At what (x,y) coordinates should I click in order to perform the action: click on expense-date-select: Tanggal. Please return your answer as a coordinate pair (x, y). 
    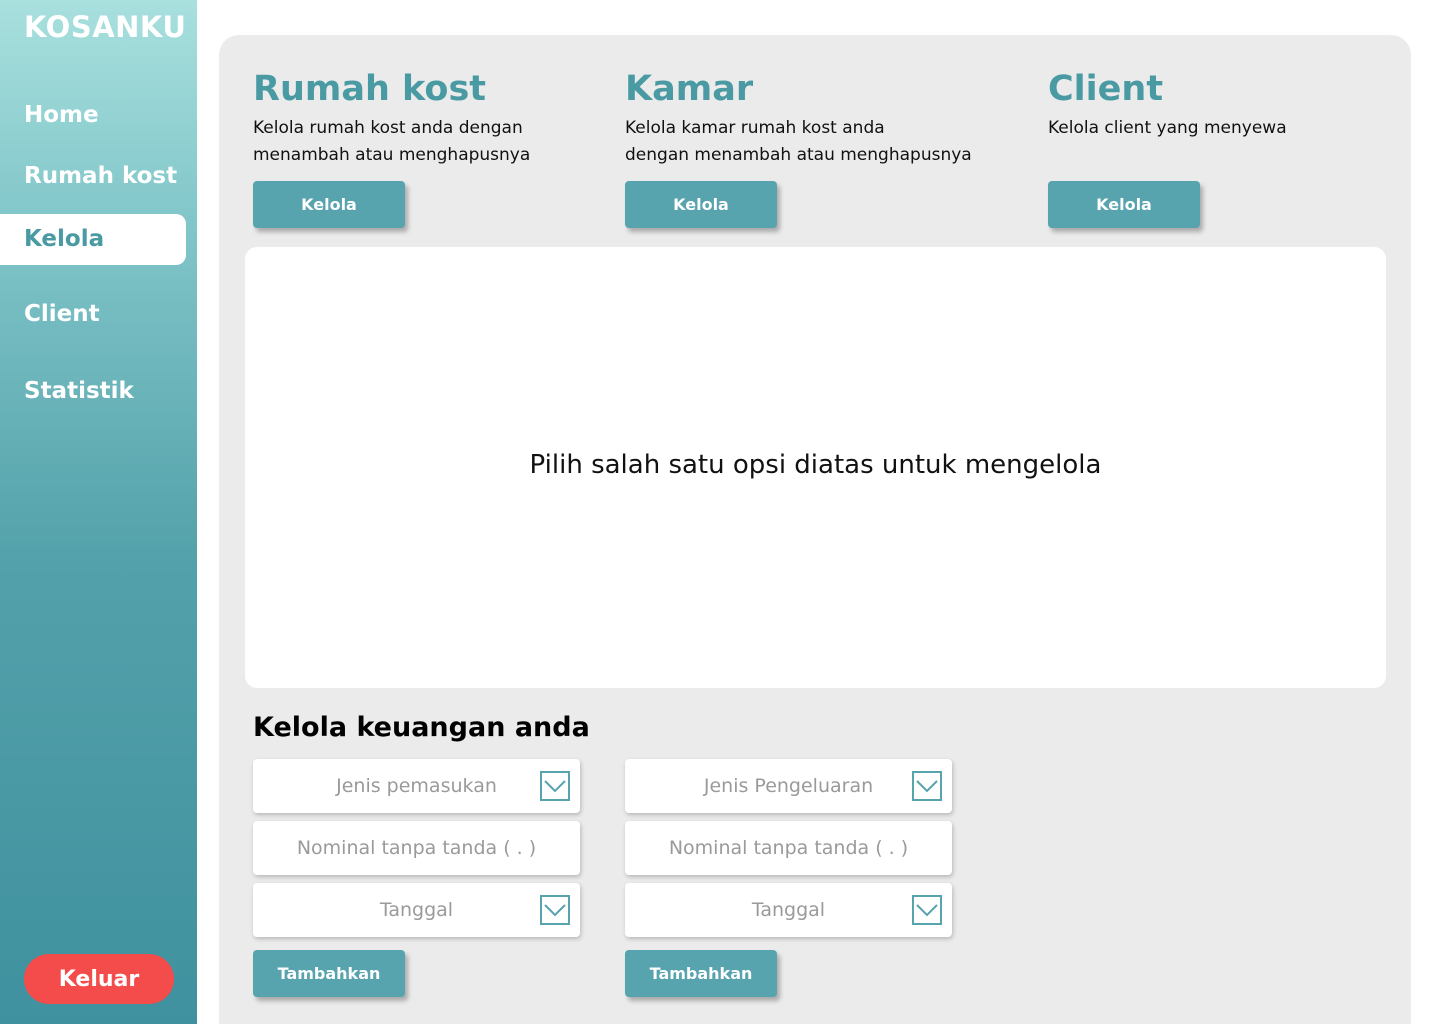
    Looking at the image, I should click on (788, 910).